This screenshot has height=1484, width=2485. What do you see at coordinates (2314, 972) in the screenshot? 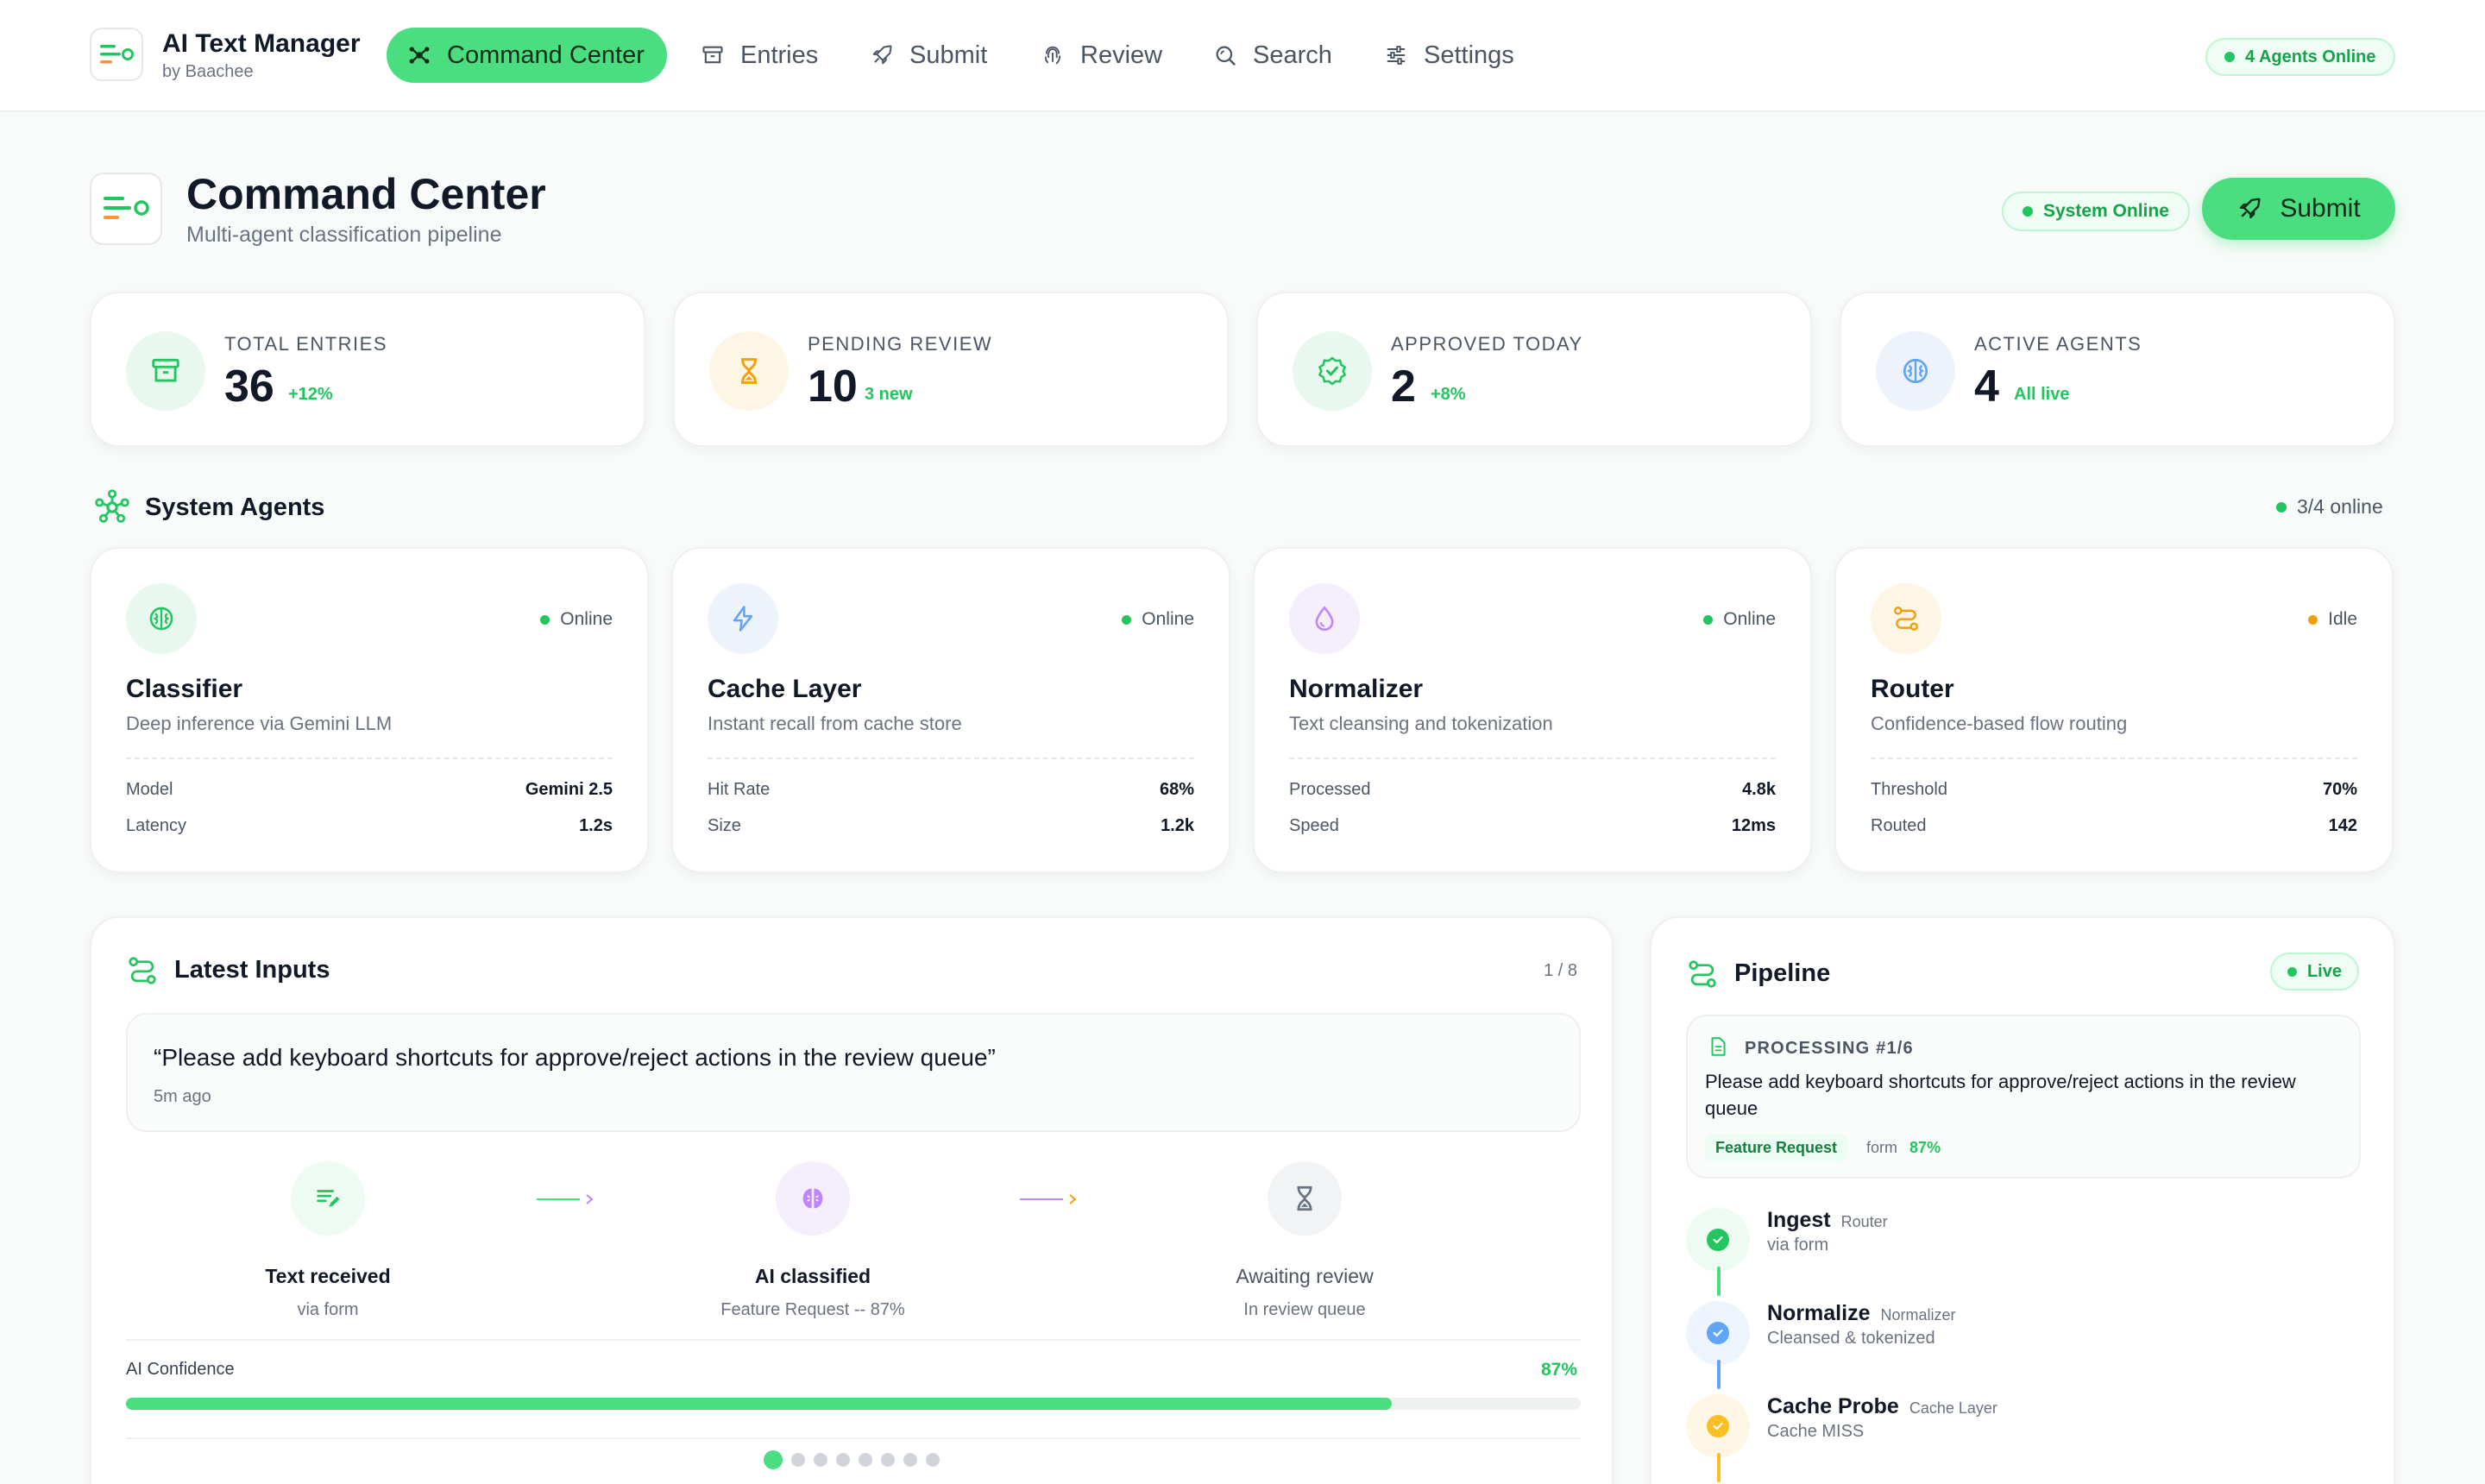
I see `live-badge: Live` at bounding box center [2314, 972].